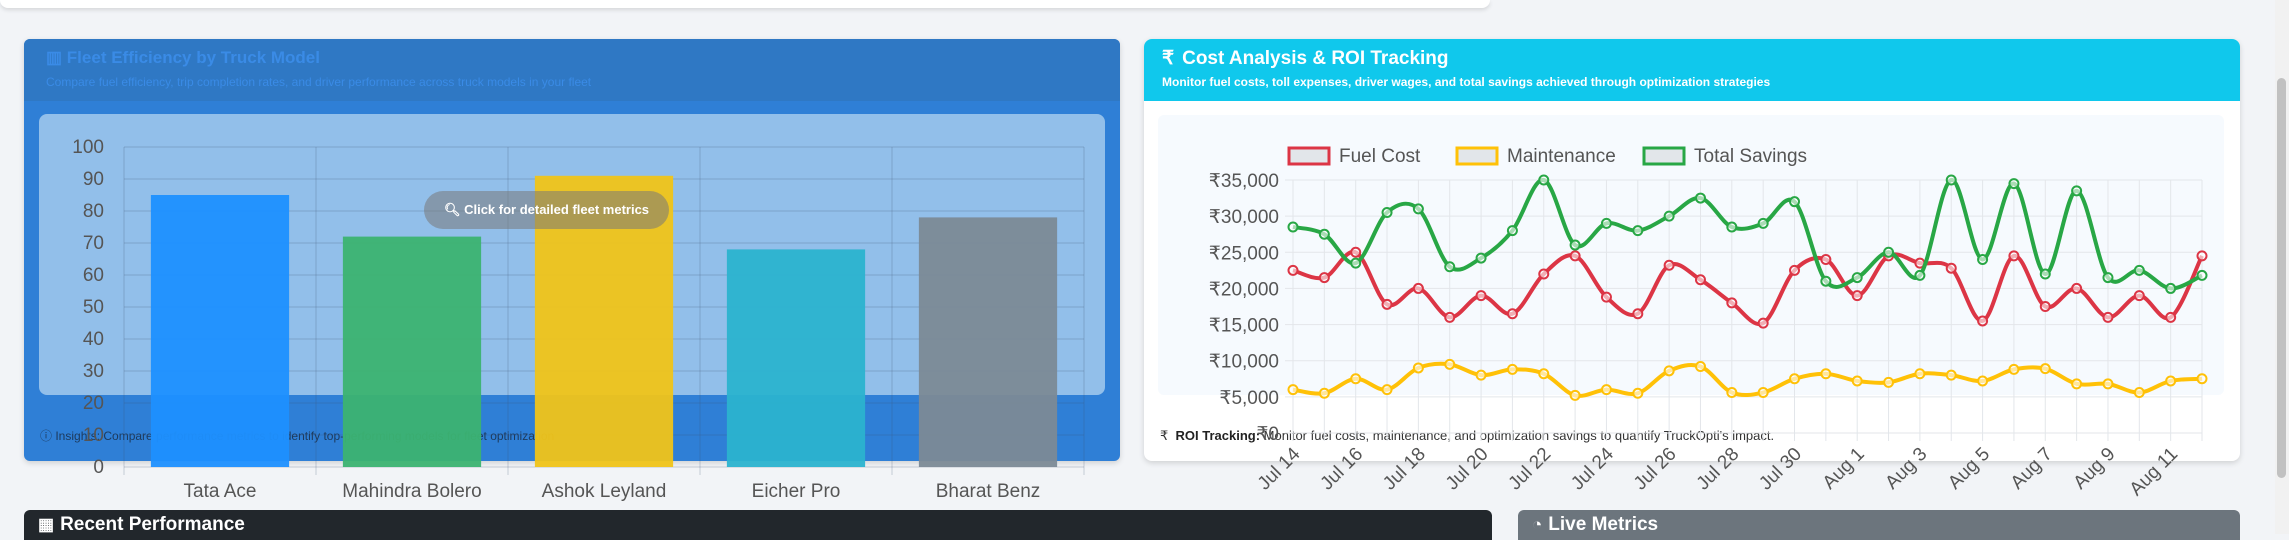 This screenshot has width=2289, height=540. Describe the element at coordinates (454, 209) in the screenshot. I see `search-icon: 🔍︎` at that location.